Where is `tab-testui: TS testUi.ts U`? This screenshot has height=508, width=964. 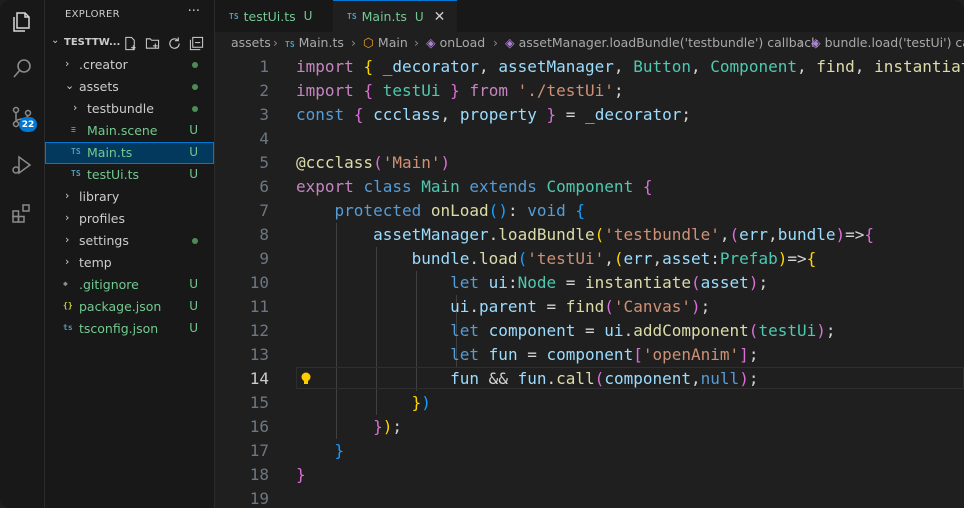
tab-testui: TS testUi.ts U is located at coordinates (273, 16).